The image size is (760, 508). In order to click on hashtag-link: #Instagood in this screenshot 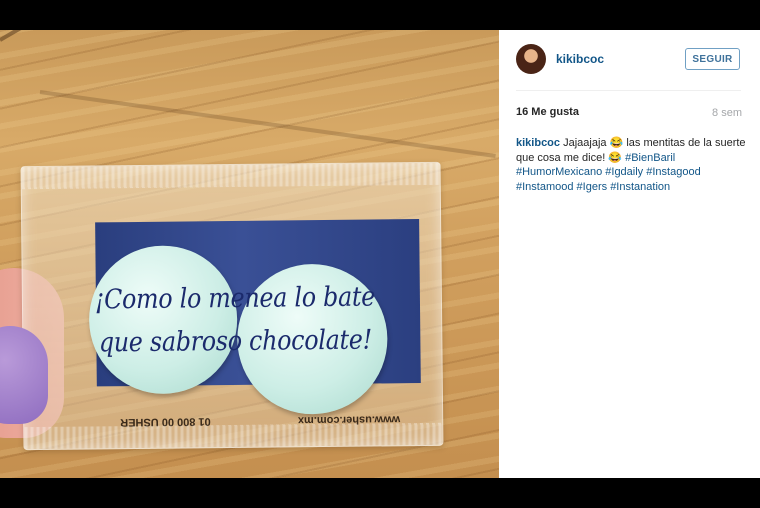, I will do `click(673, 172)`.